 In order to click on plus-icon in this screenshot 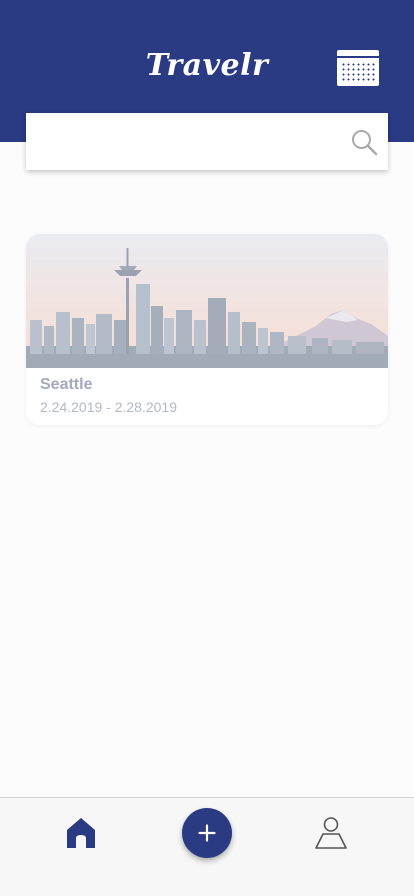, I will do `click(207, 833)`.